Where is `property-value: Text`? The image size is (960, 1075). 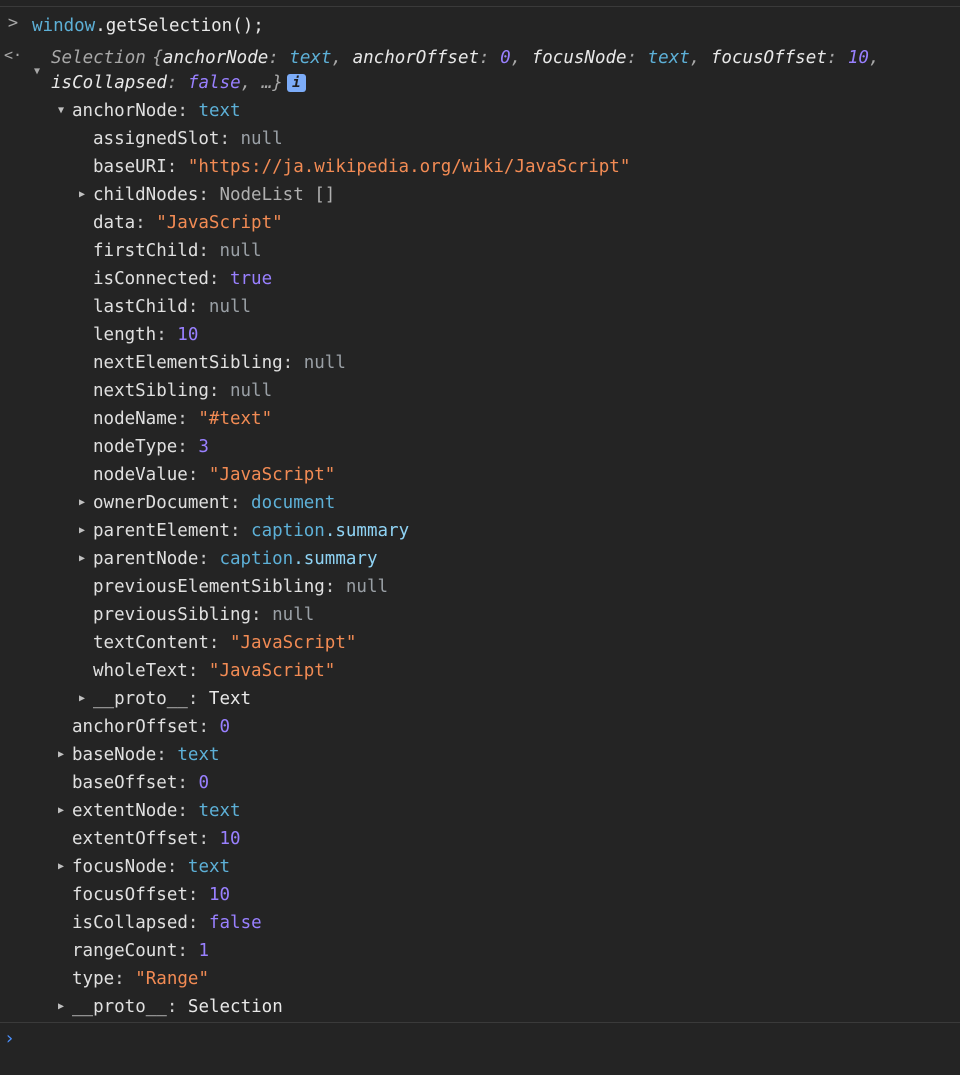
property-value: Text is located at coordinates (230, 699).